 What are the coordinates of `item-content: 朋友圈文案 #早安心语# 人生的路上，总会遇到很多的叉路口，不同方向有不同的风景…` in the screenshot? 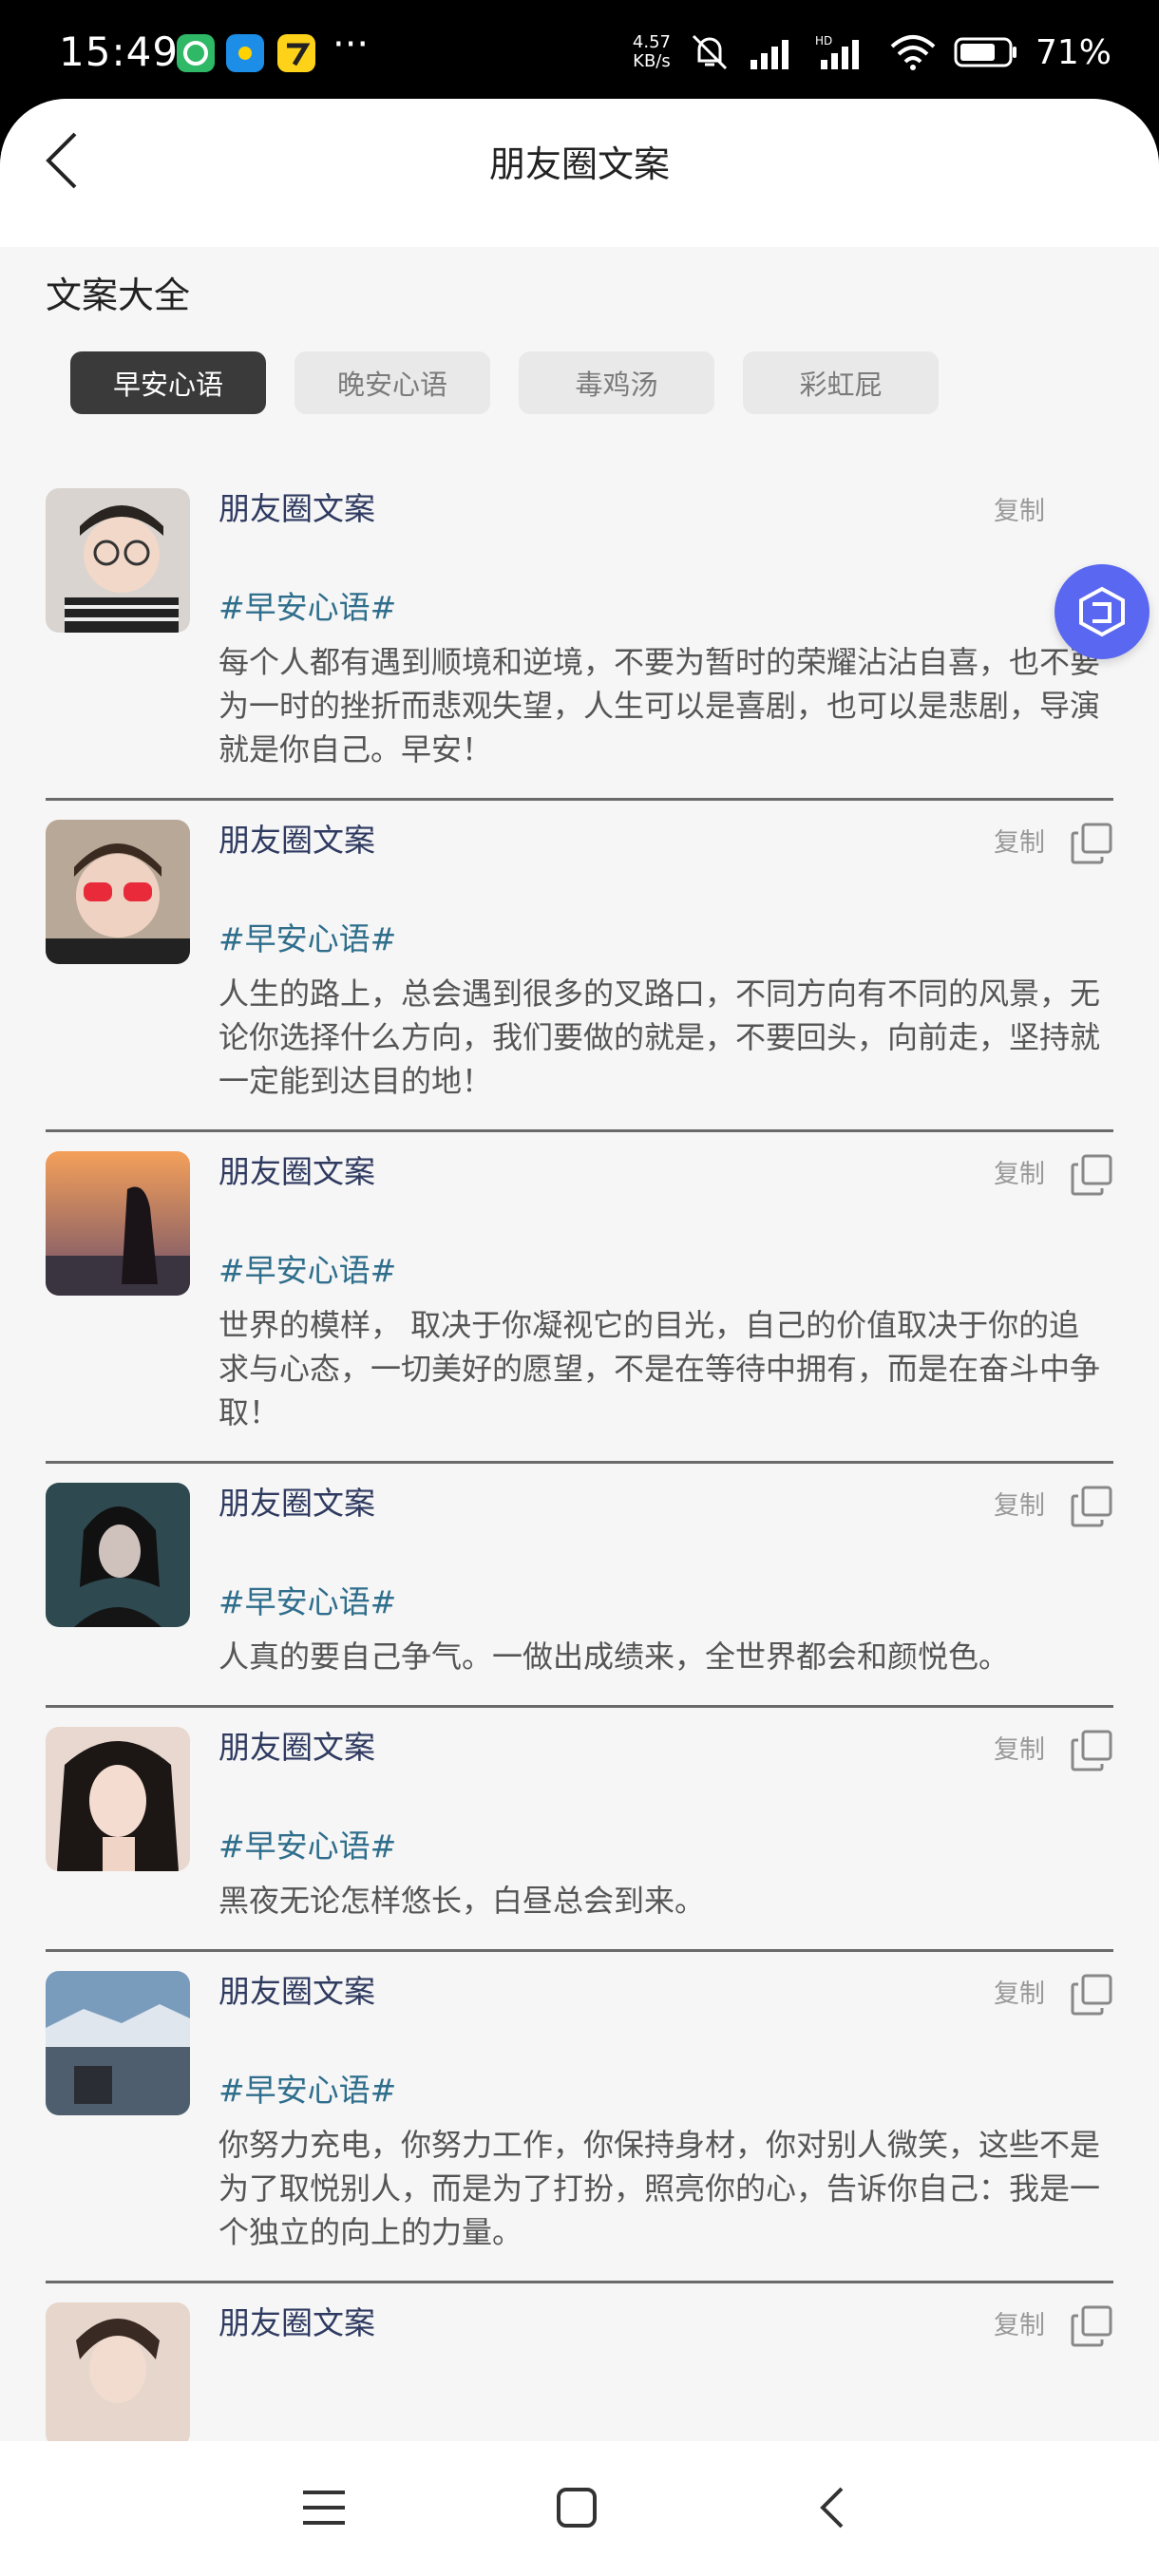 It's located at (665, 952).